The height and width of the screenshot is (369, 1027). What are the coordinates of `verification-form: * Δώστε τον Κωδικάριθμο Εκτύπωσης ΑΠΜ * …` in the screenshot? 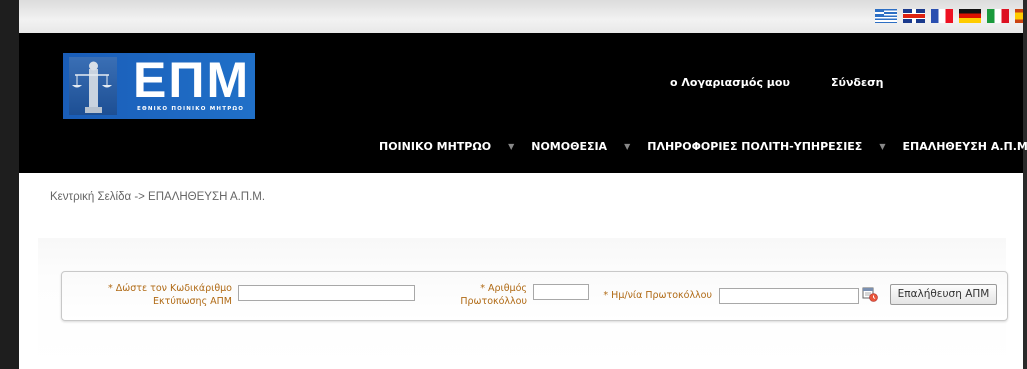 It's located at (534, 296).